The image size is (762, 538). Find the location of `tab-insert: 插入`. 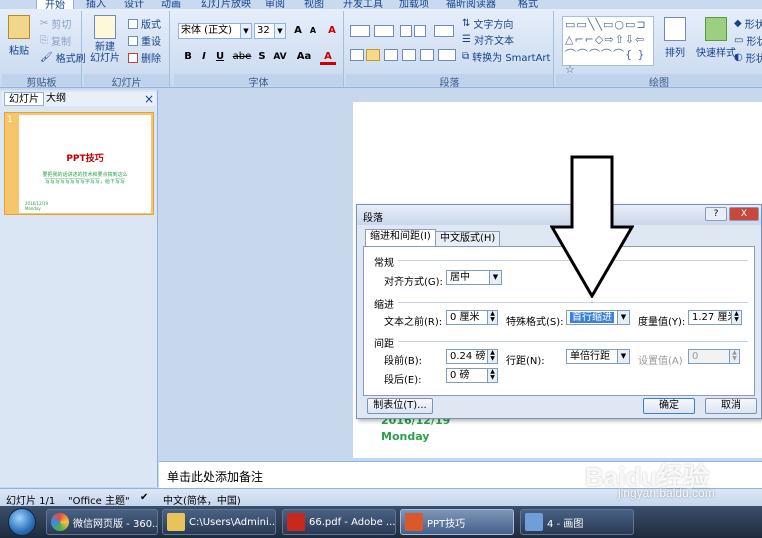

tab-insert: 插入 is located at coordinates (96, 4).